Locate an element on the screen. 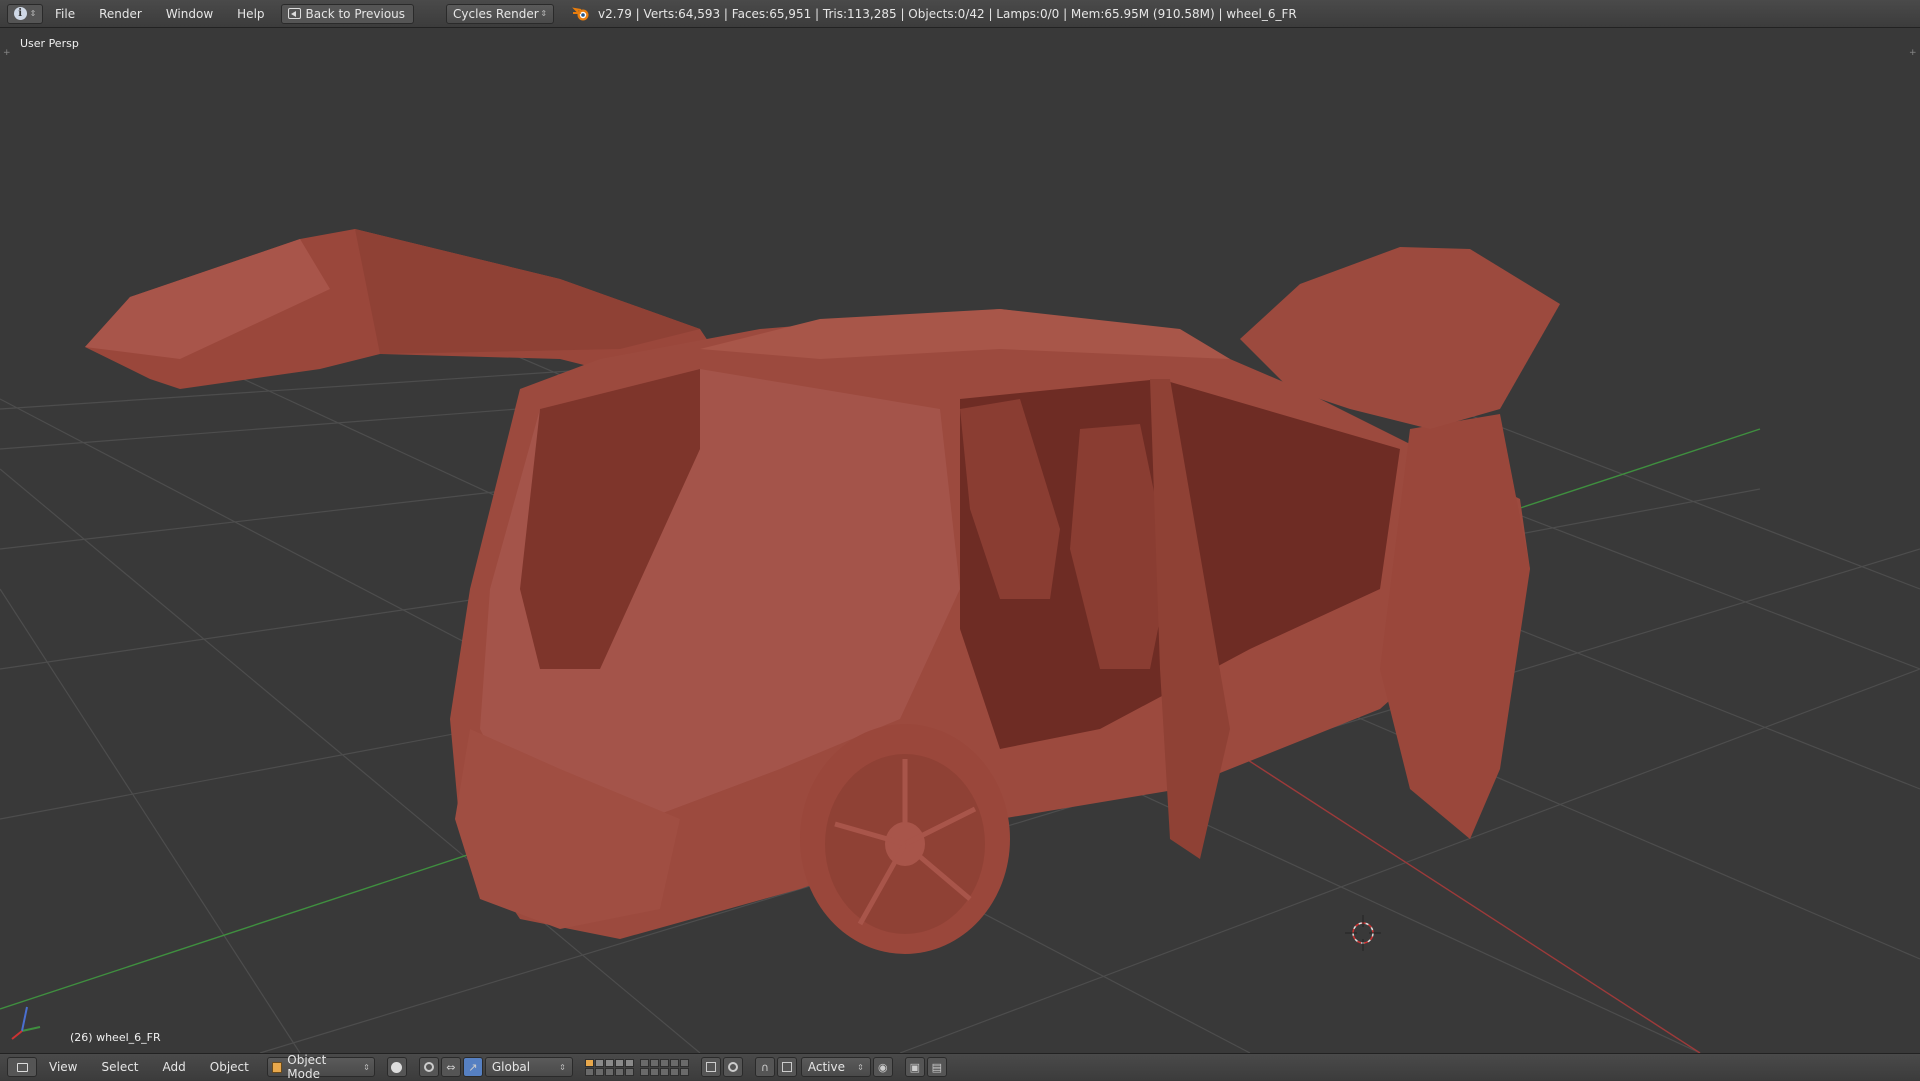  manipulator-toggle-button: ⇔ is located at coordinates (450, 1067).